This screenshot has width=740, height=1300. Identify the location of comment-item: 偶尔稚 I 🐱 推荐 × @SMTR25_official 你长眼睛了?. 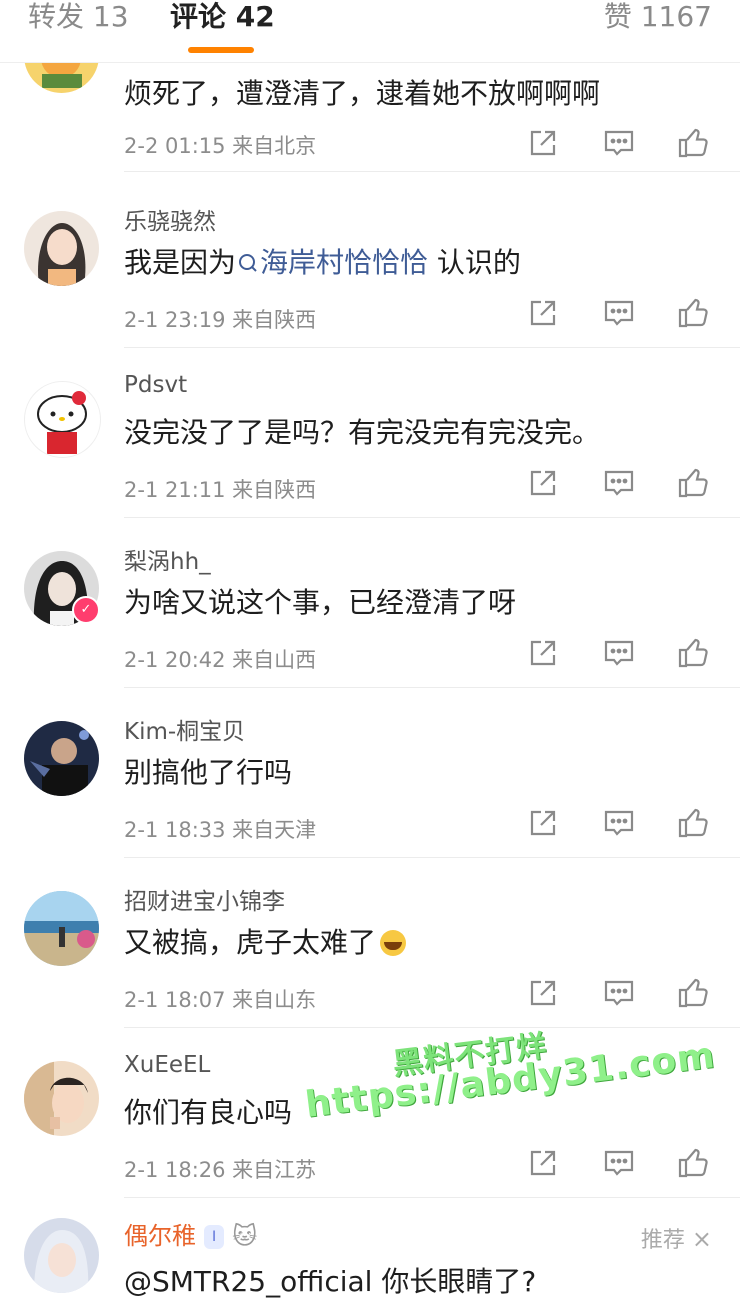
(370, 1248).